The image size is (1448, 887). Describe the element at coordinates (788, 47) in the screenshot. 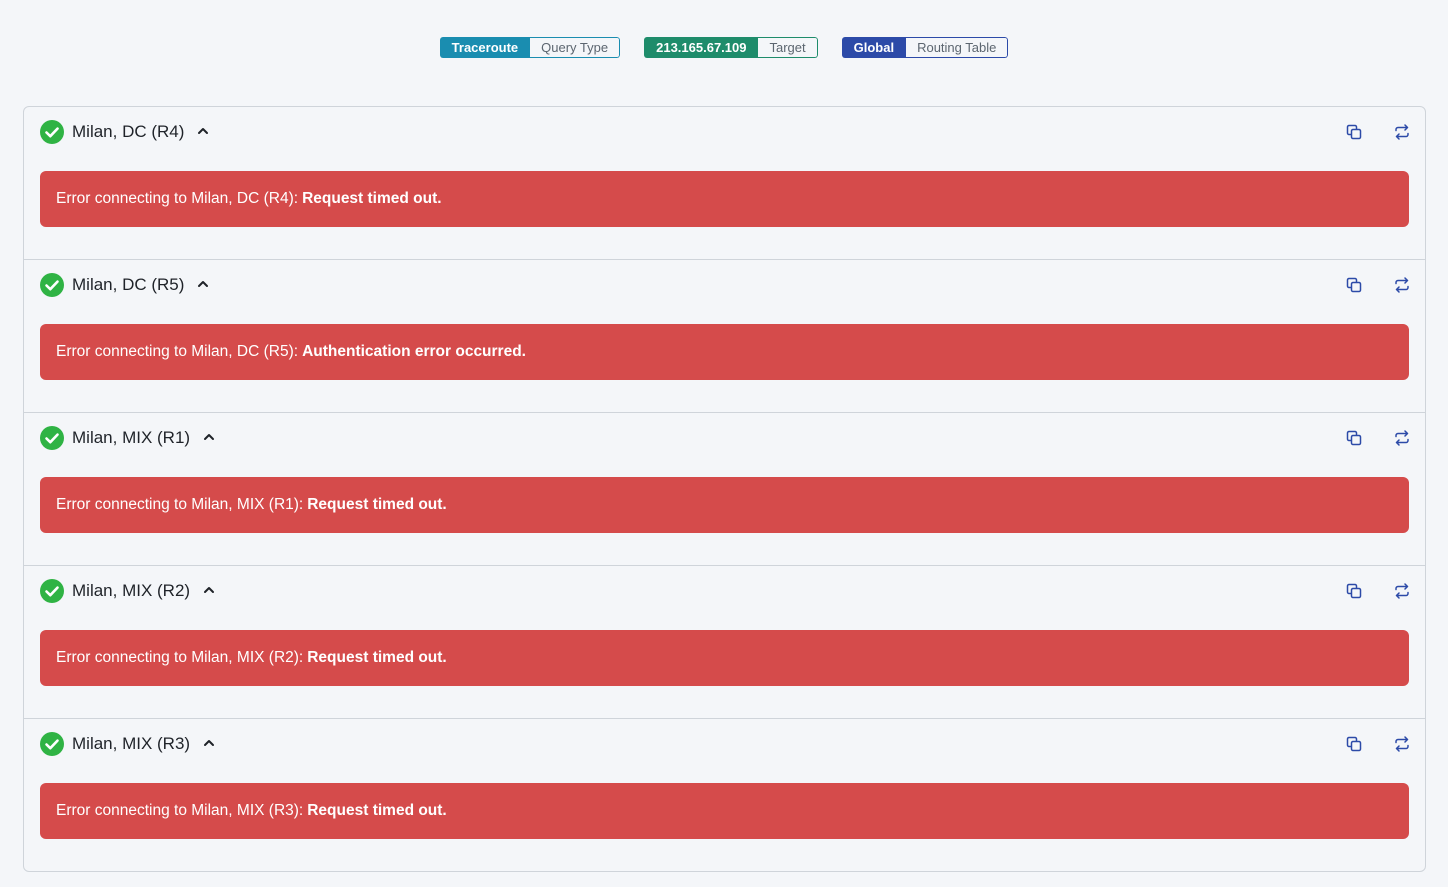

I see `target-label: Target` at that location.